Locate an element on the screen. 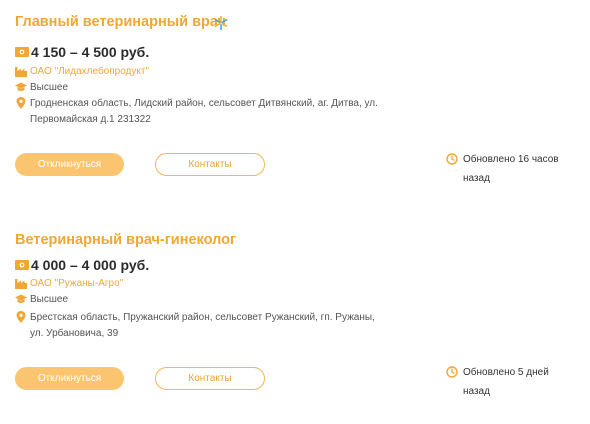  star-badge-icon is located at coordinates (221, 23).